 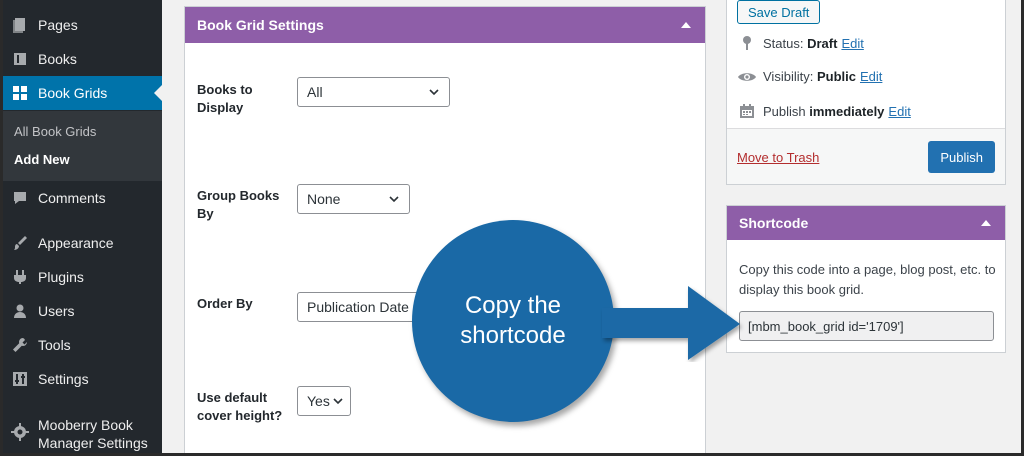 I want to click on sidebar-item-plugins: Plugins, so click(x=81, y=277).